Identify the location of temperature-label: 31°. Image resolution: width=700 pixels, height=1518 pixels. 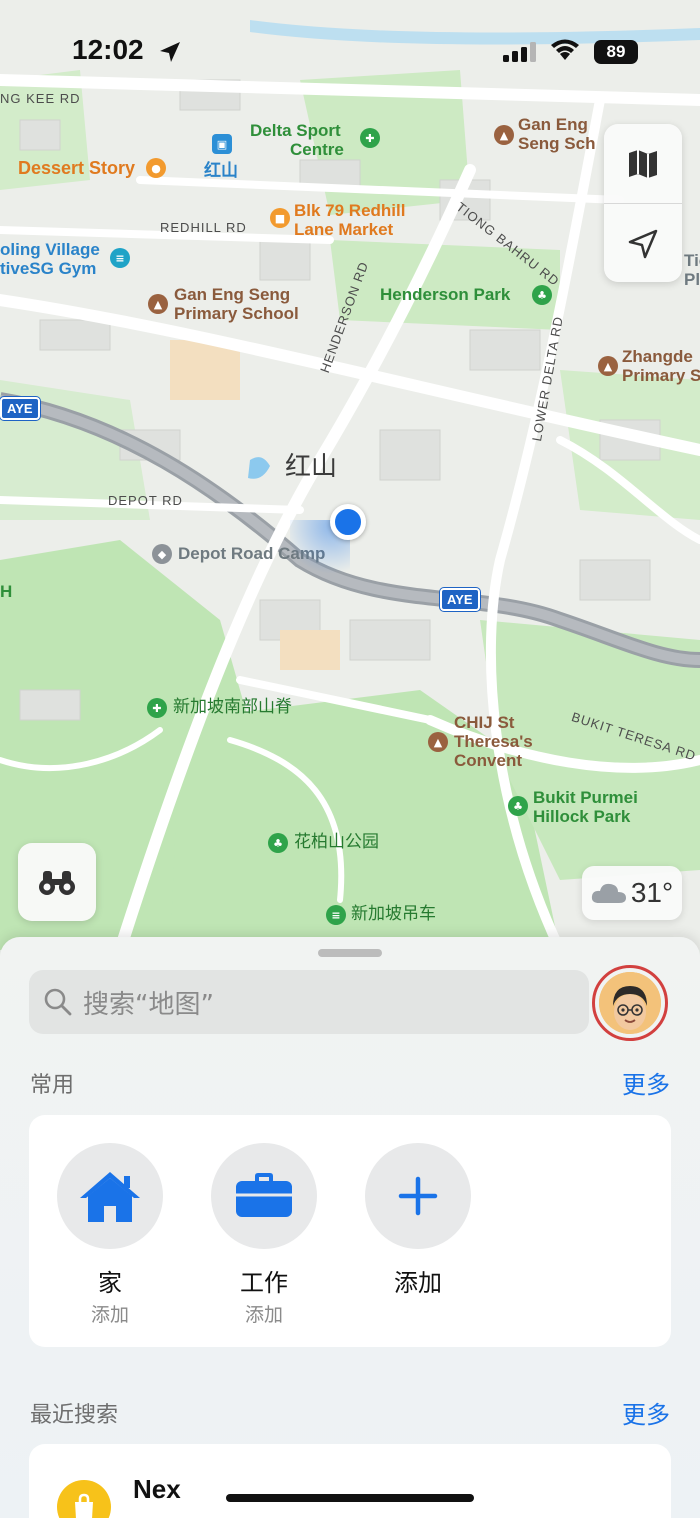
(652, 892).